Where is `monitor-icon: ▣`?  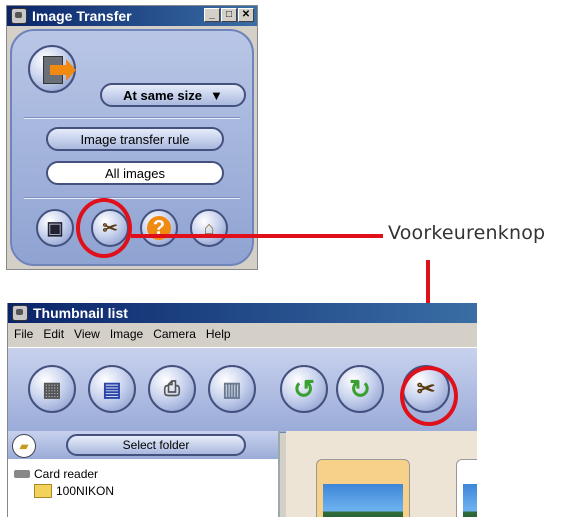 monitor-icon: ▣ is located at coordinates (55, 227).